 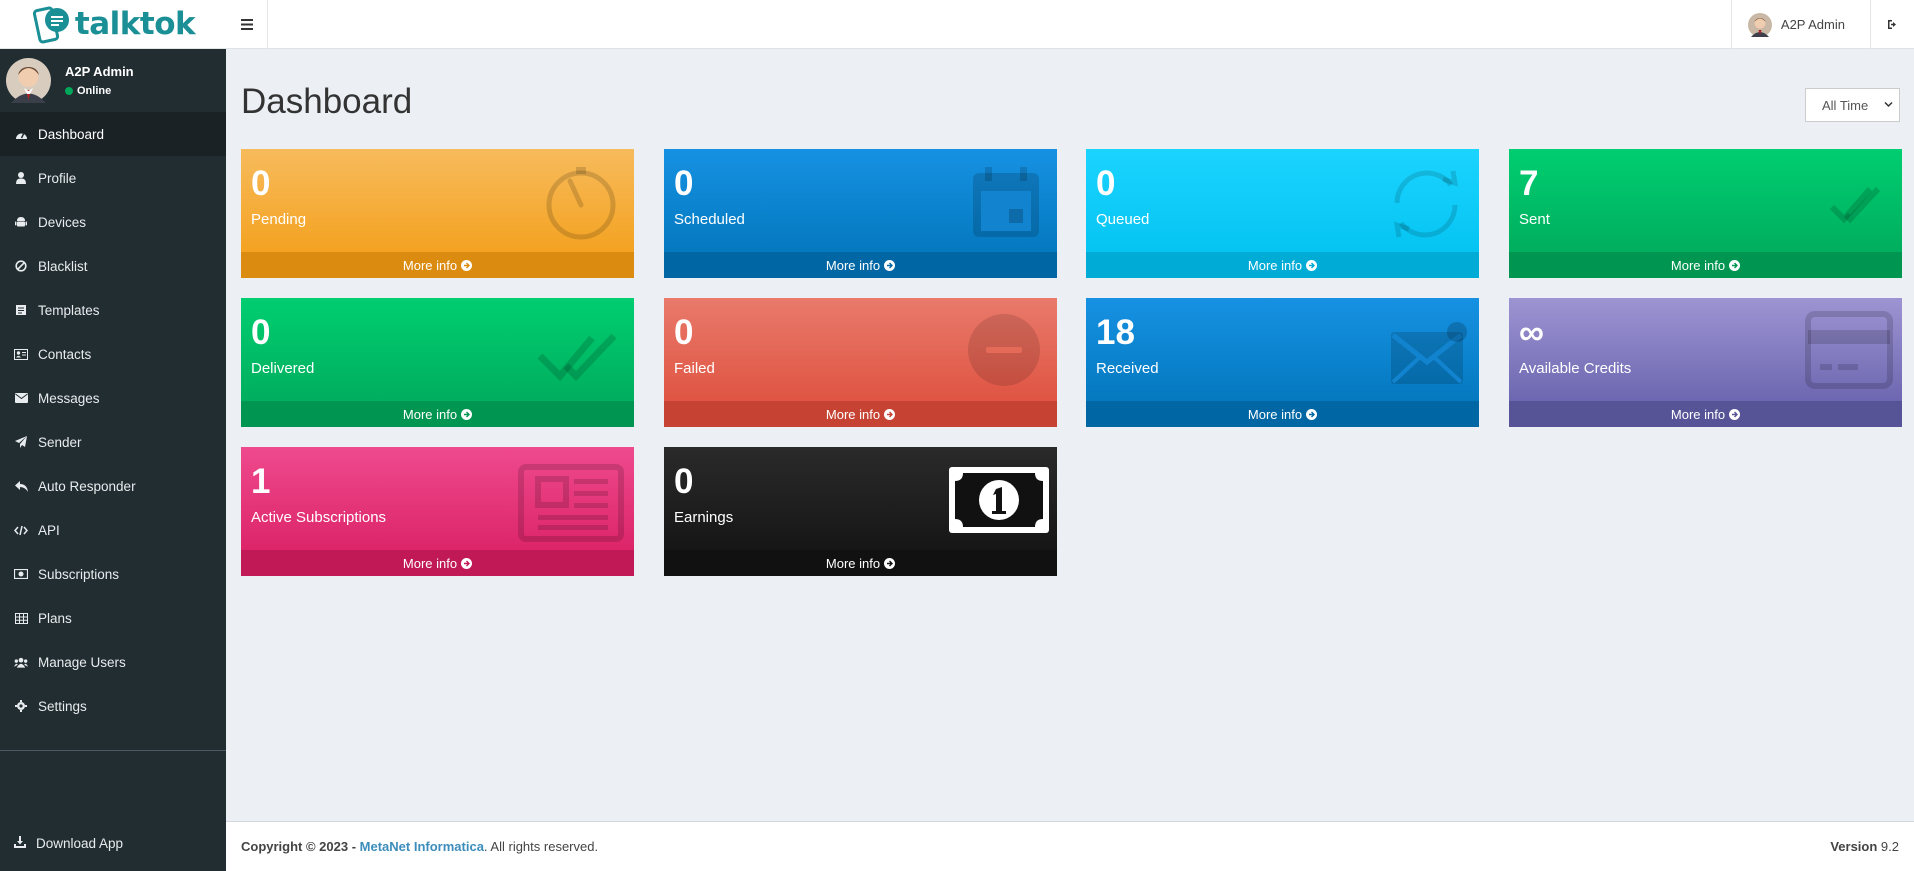 I want to click on sidebar-item-dashboard: Dashboard, so click(x=113, y=134).